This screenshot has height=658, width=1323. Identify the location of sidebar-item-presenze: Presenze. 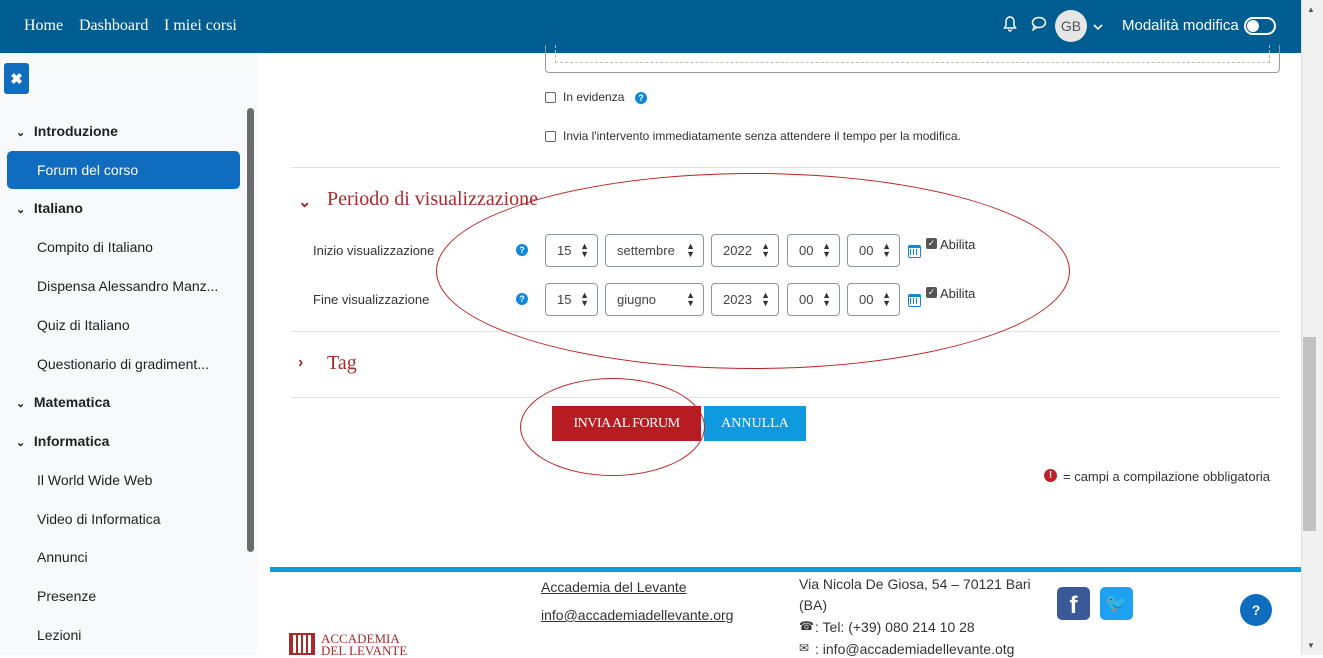
(66, 596).